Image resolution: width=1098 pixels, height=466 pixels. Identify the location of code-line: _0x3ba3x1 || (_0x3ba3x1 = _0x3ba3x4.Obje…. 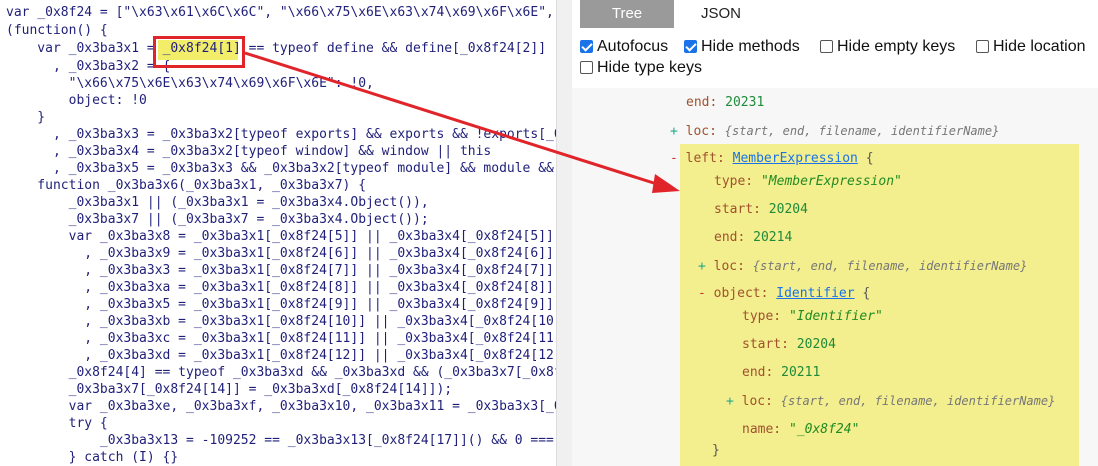
(217, 202).